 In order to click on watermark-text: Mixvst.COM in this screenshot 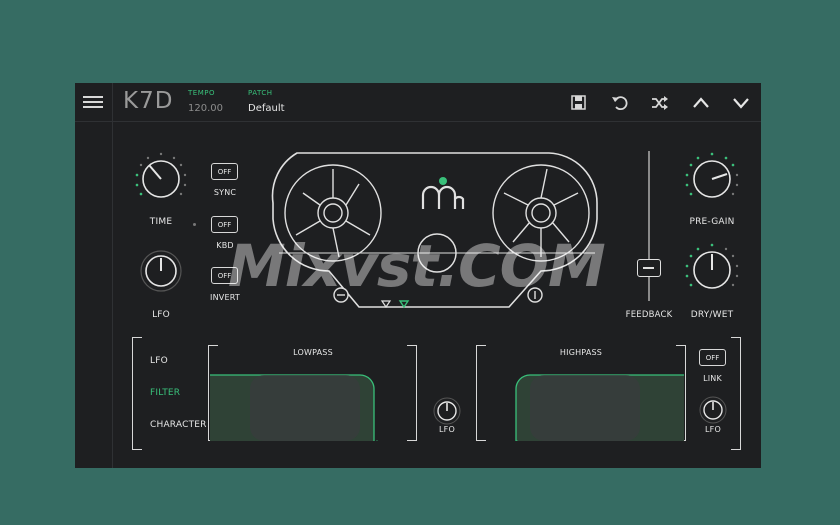, I will do `click(417, 266)`.